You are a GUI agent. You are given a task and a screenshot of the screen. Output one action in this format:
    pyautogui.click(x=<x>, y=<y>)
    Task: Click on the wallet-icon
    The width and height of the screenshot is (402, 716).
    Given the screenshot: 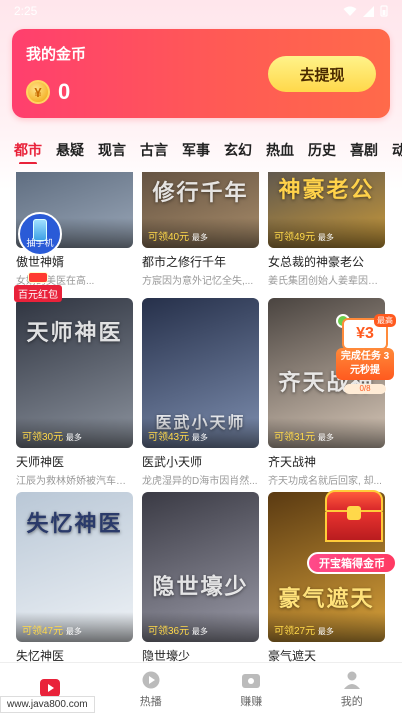 What is the action you would take?
    pyautogui.click(x=251, y=680)
    